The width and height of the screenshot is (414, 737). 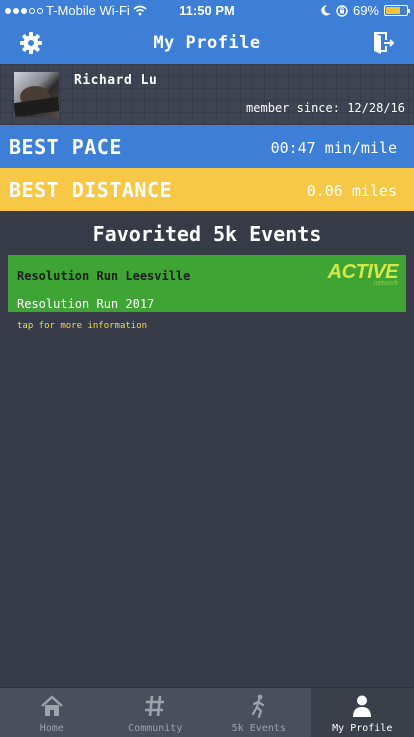 What do you see at coordinates (207, 43) in the screenshot?
I see `page-title: My Profile` at bounding box center [207, 43].